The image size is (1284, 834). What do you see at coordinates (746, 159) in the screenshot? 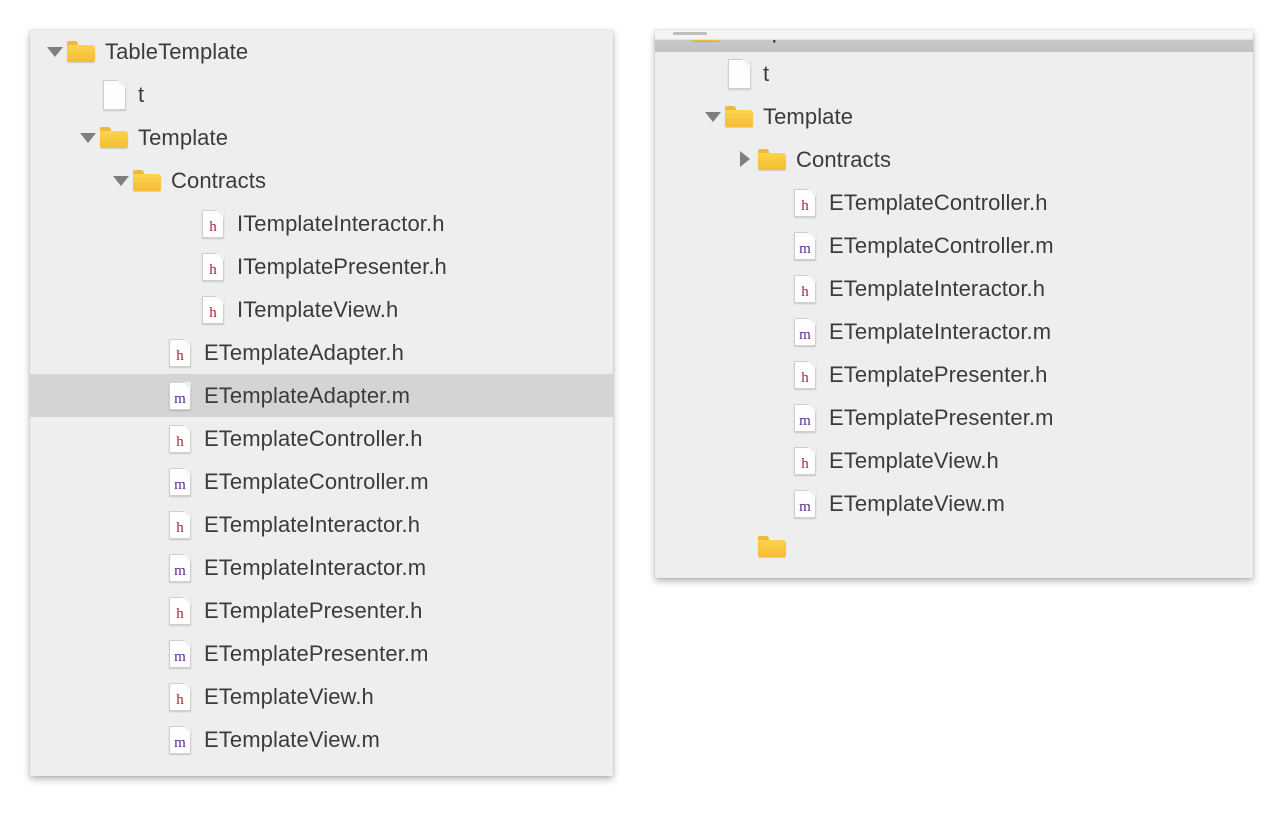
I see `disclosure-triangle-collapsed-icon` at bounding box center [746, 159].